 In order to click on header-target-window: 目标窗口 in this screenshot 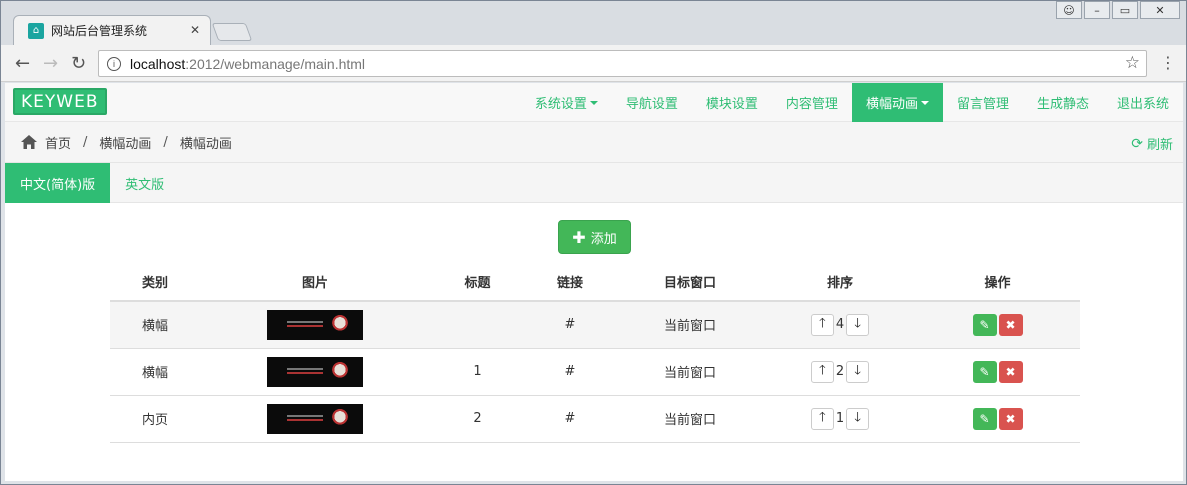, I will do `click(690, 282)`.